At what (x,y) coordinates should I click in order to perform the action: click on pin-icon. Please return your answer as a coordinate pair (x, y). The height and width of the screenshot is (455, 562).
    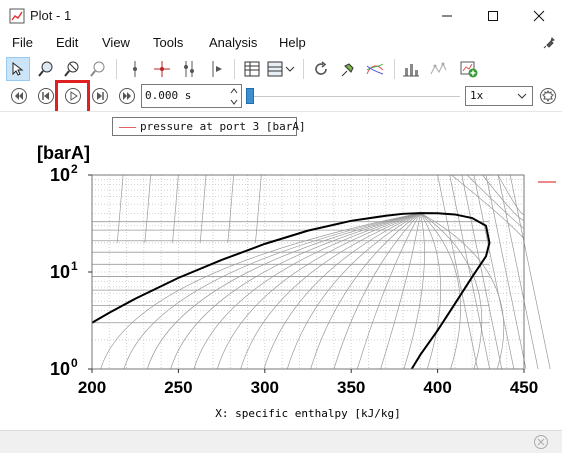
    Looking at the image, I should click on (347, 70).